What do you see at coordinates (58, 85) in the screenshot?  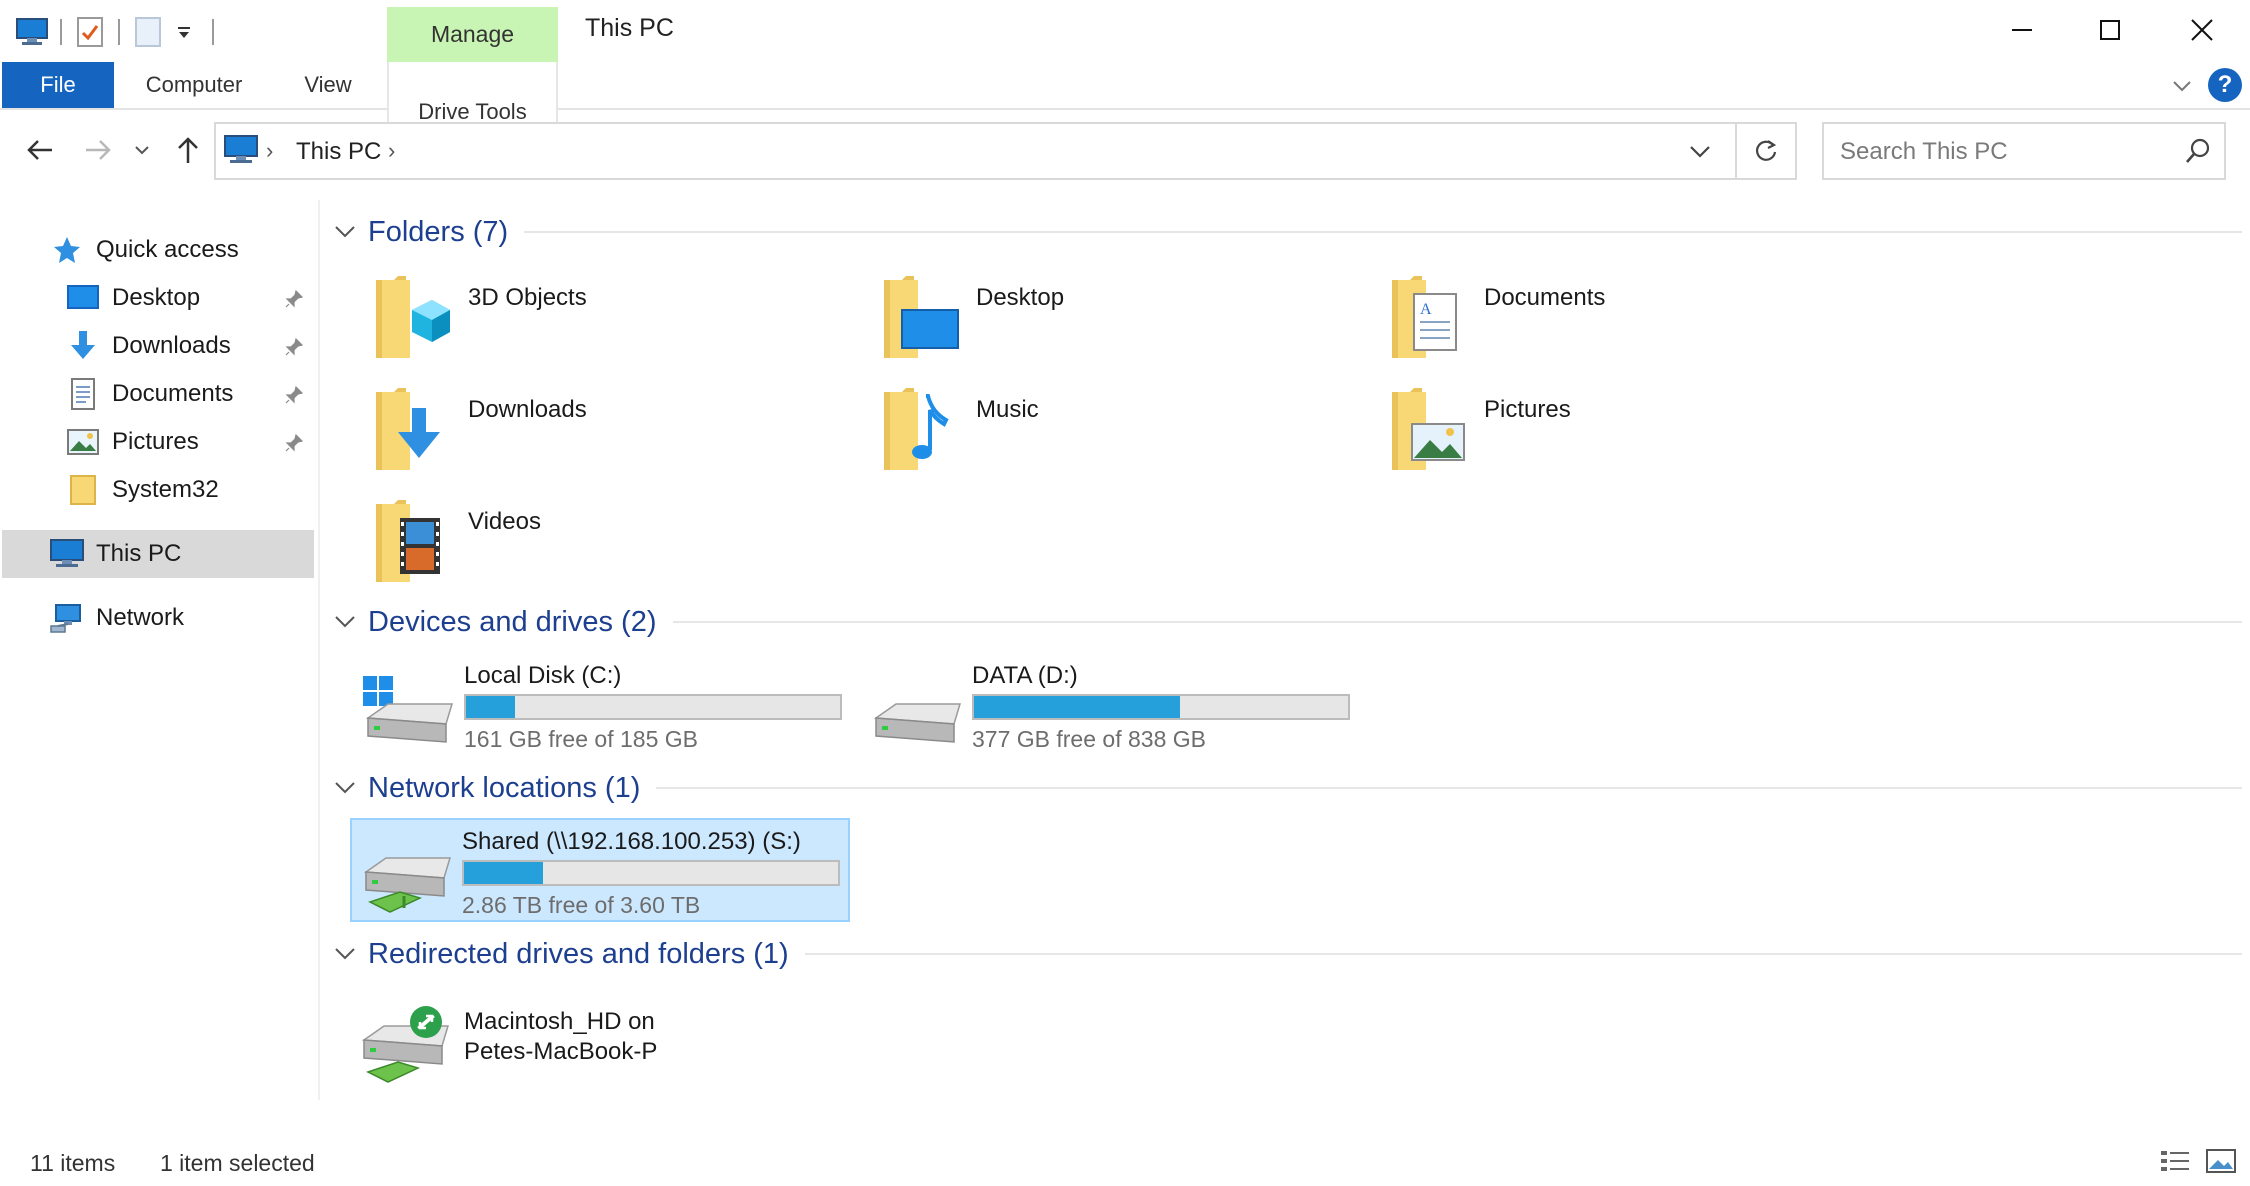 I see `tab-file: File` at bounding box center [58, 85].